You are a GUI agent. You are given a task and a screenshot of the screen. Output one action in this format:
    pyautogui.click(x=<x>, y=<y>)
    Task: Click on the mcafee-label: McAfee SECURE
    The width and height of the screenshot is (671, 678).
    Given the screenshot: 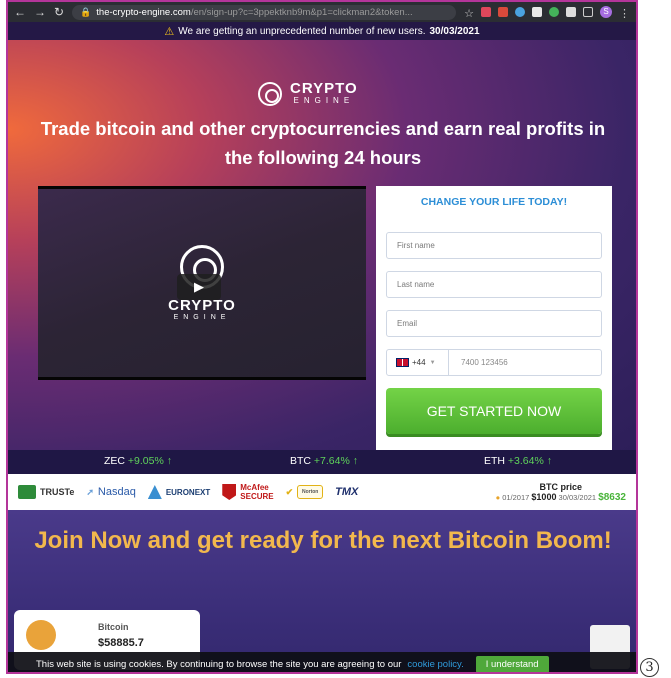 What is the action you would take?
    pyautogui.click(x=256, y=492)
    